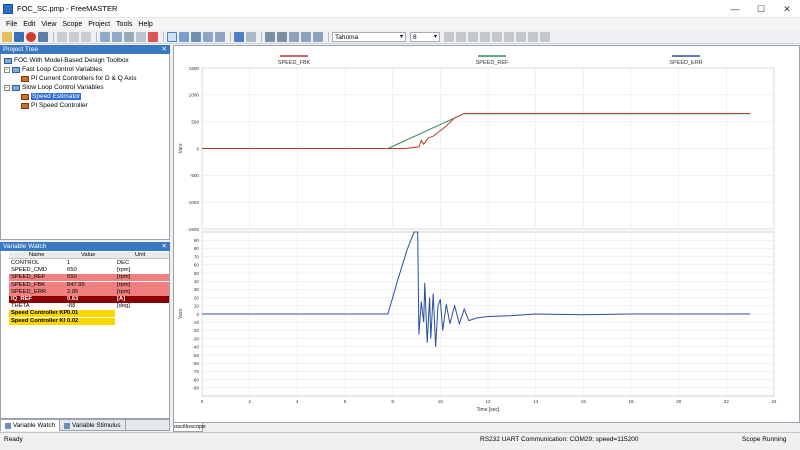  What do you see at coordinates (11, 24) in the screenshot?
I see `menu-file: File` at bounding box center [11, 24].